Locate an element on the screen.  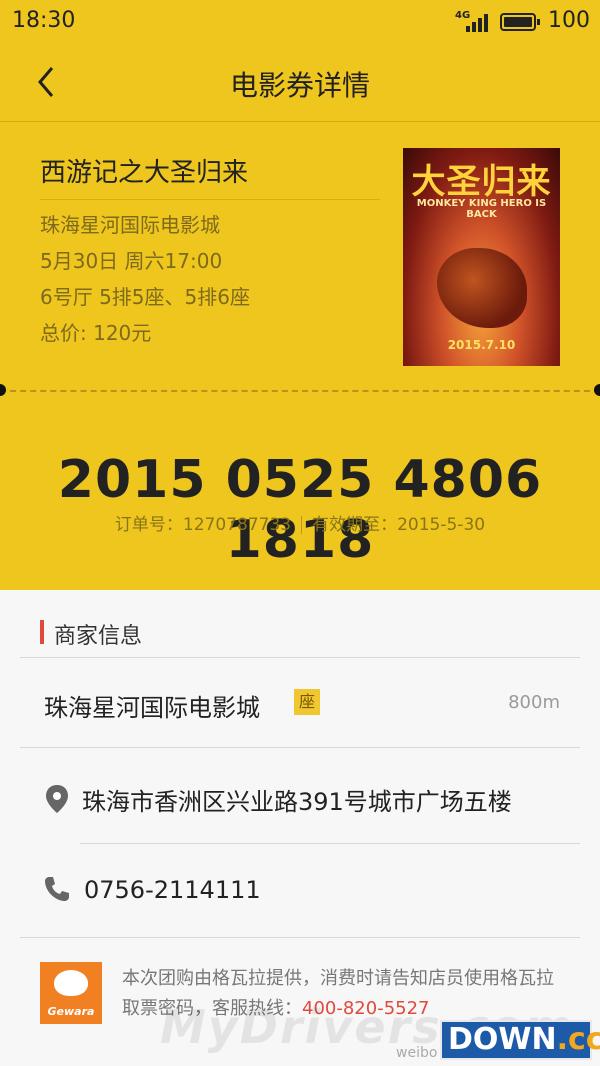
battery-percent: 100 is located at coordinates (569, 20).